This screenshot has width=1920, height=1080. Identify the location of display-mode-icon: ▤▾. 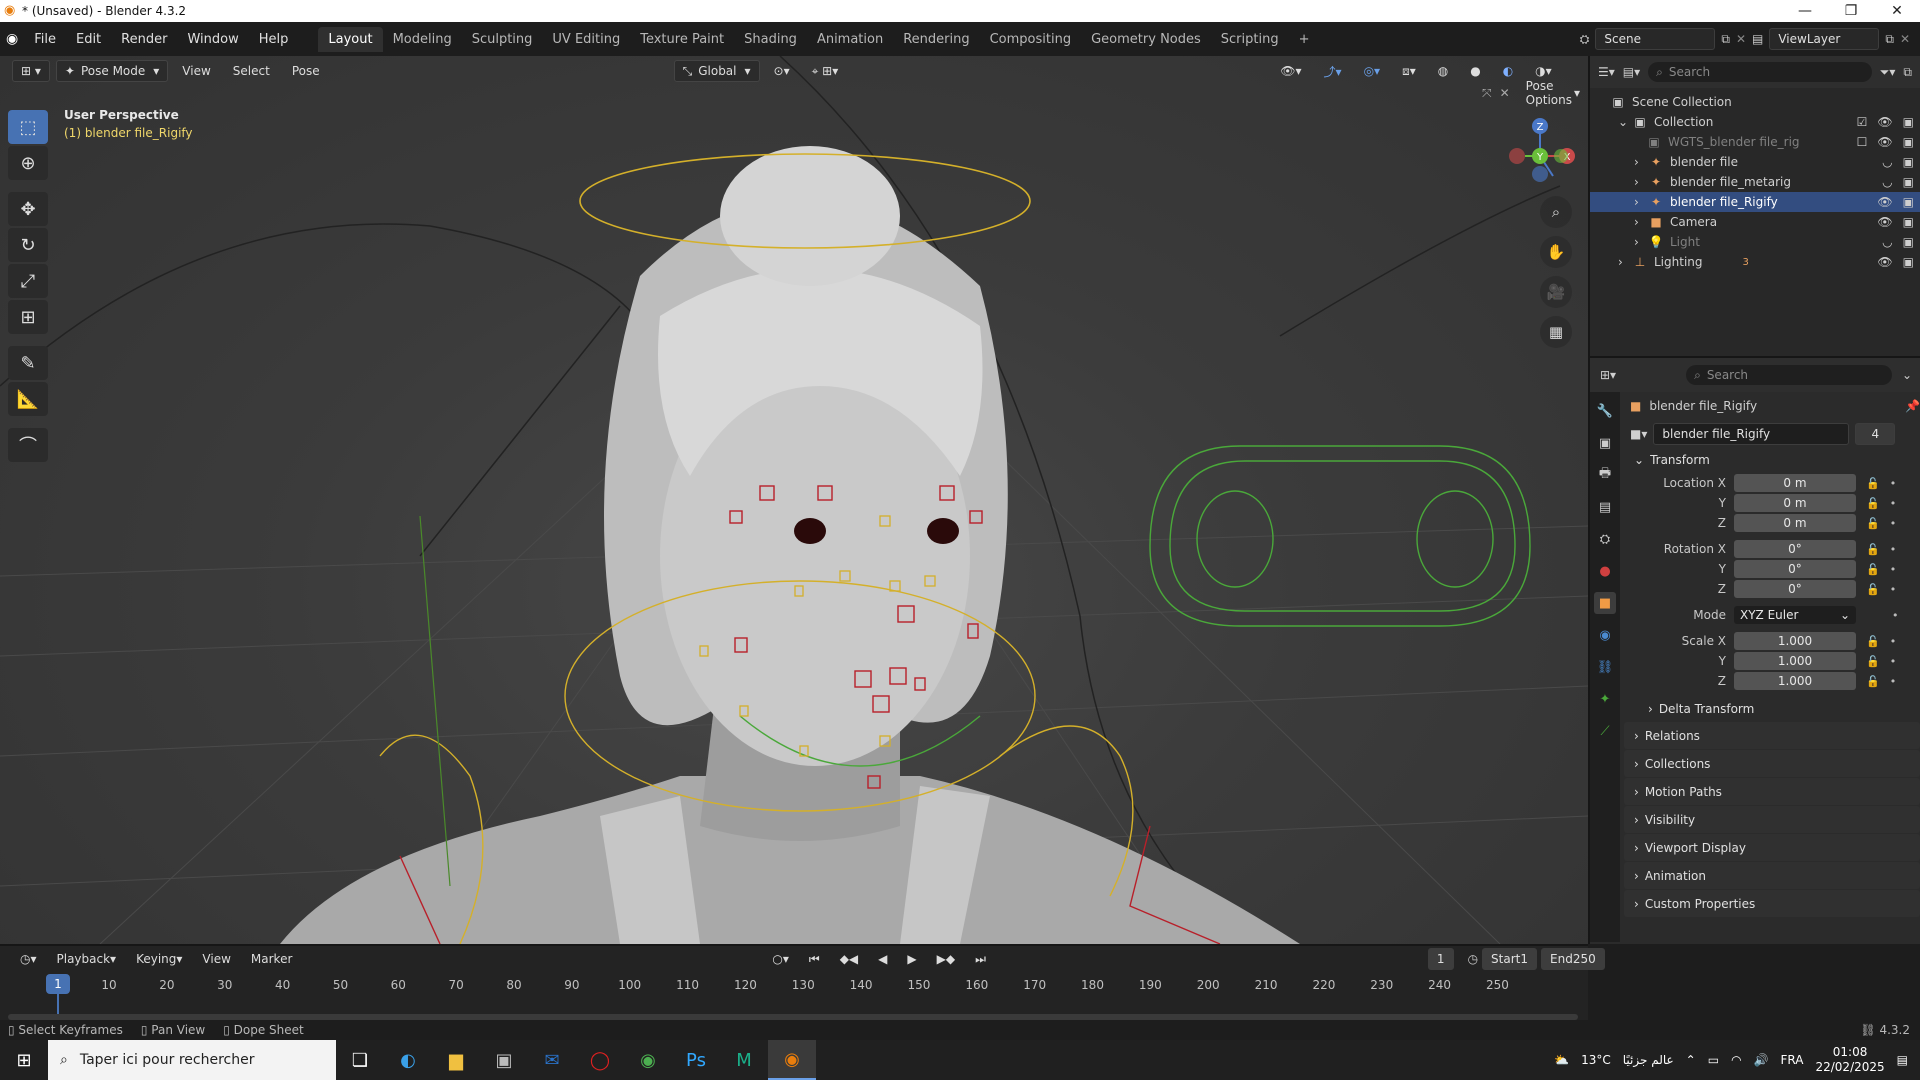
(1631, 72).